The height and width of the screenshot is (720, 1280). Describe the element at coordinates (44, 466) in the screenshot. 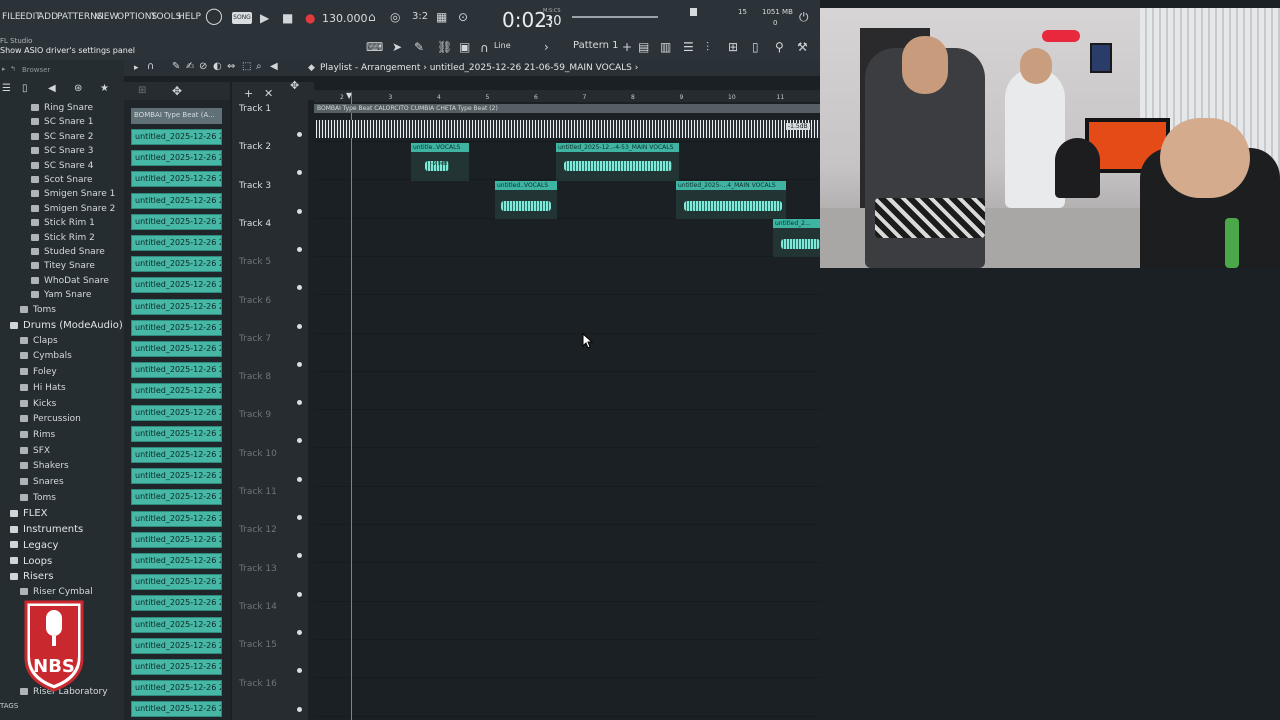

I see `browser-item: Shakers` at that location.